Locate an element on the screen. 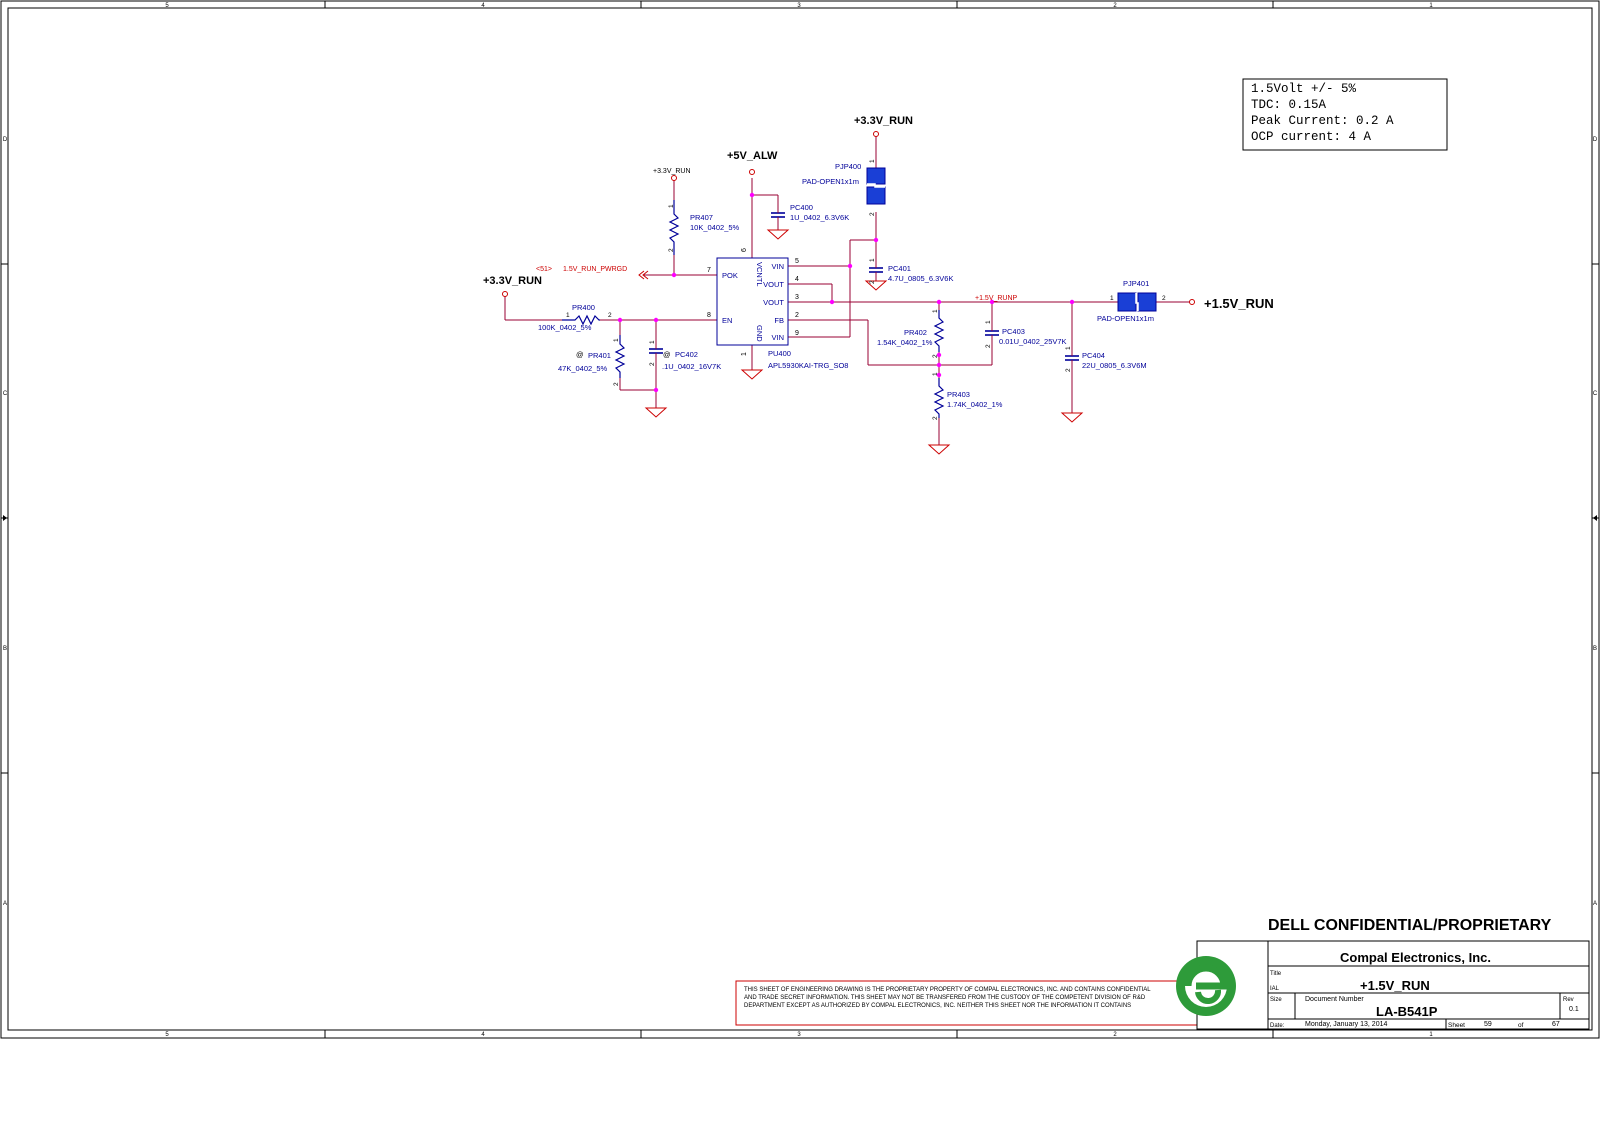 The height and width of the screenshot is (1131, 1600). sheet-total: 67 is located at coordinates (1556, 1024).